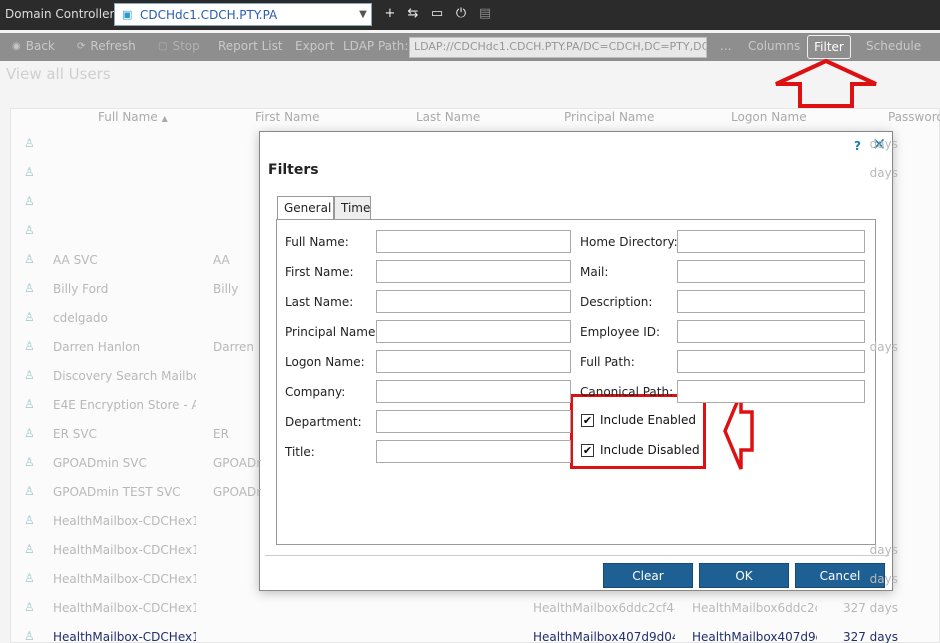 The image size is (940, 643). I want to click on add-icon: +, so click(390, 14).